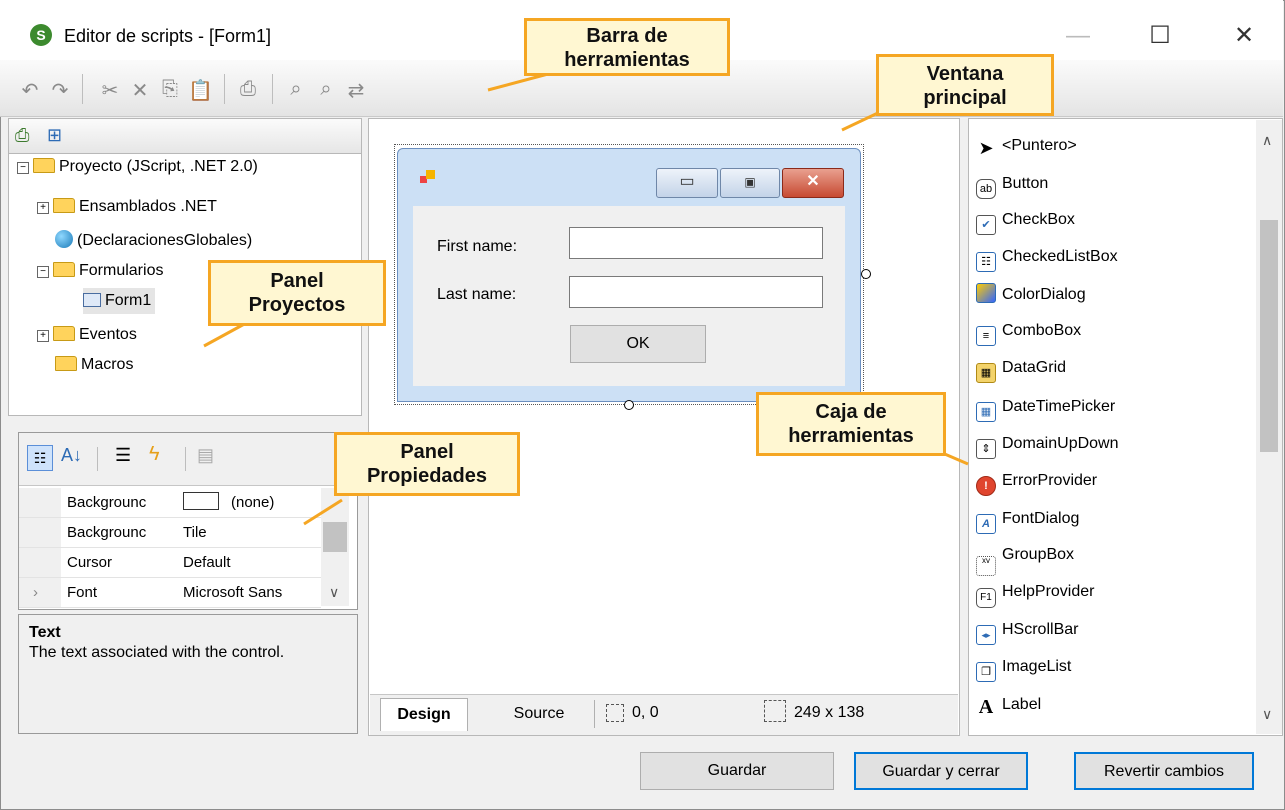 The height and width of the screenshot is (810, 1285). Describe the element at coordinates (1027, 630) in the screenshot. I see `toolbox-item-hscrollbar: ◂▸ HScrollBar` at that location.